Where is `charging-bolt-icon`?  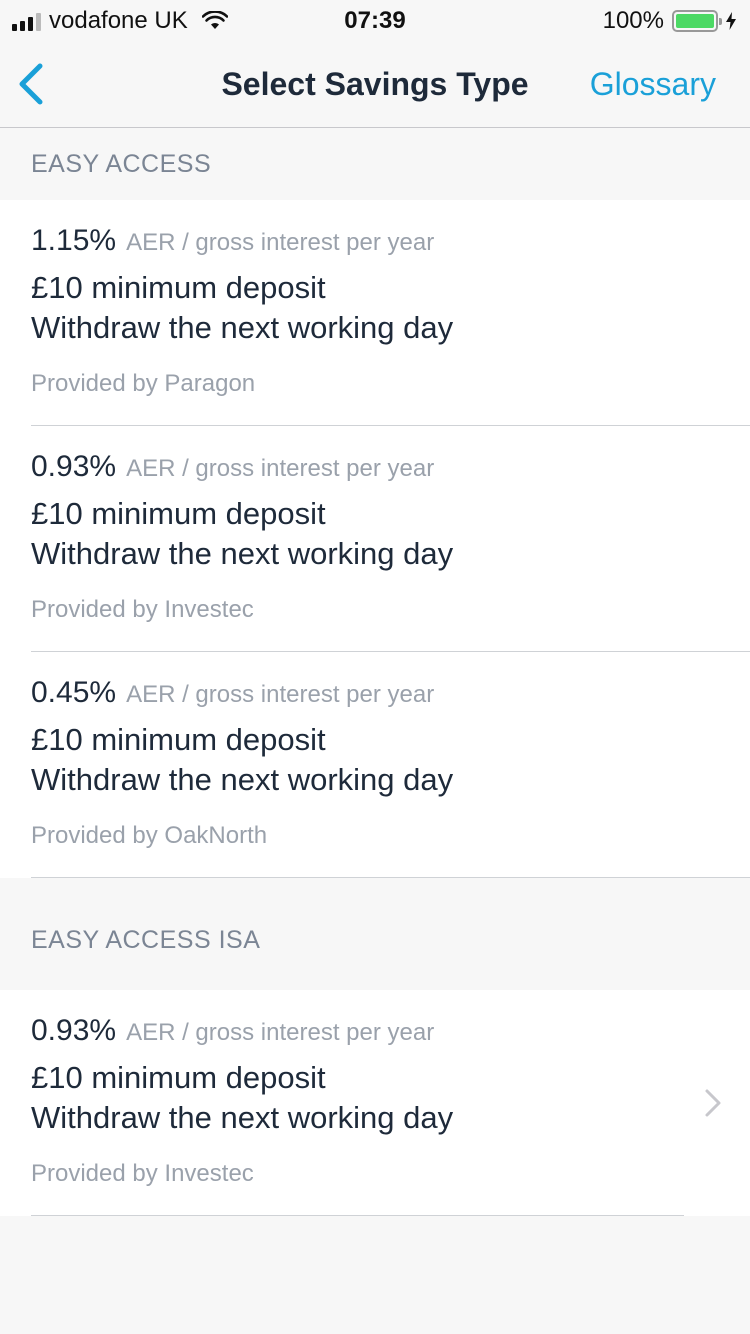 charging-bolt-icon is located at coordinates (731, 21).